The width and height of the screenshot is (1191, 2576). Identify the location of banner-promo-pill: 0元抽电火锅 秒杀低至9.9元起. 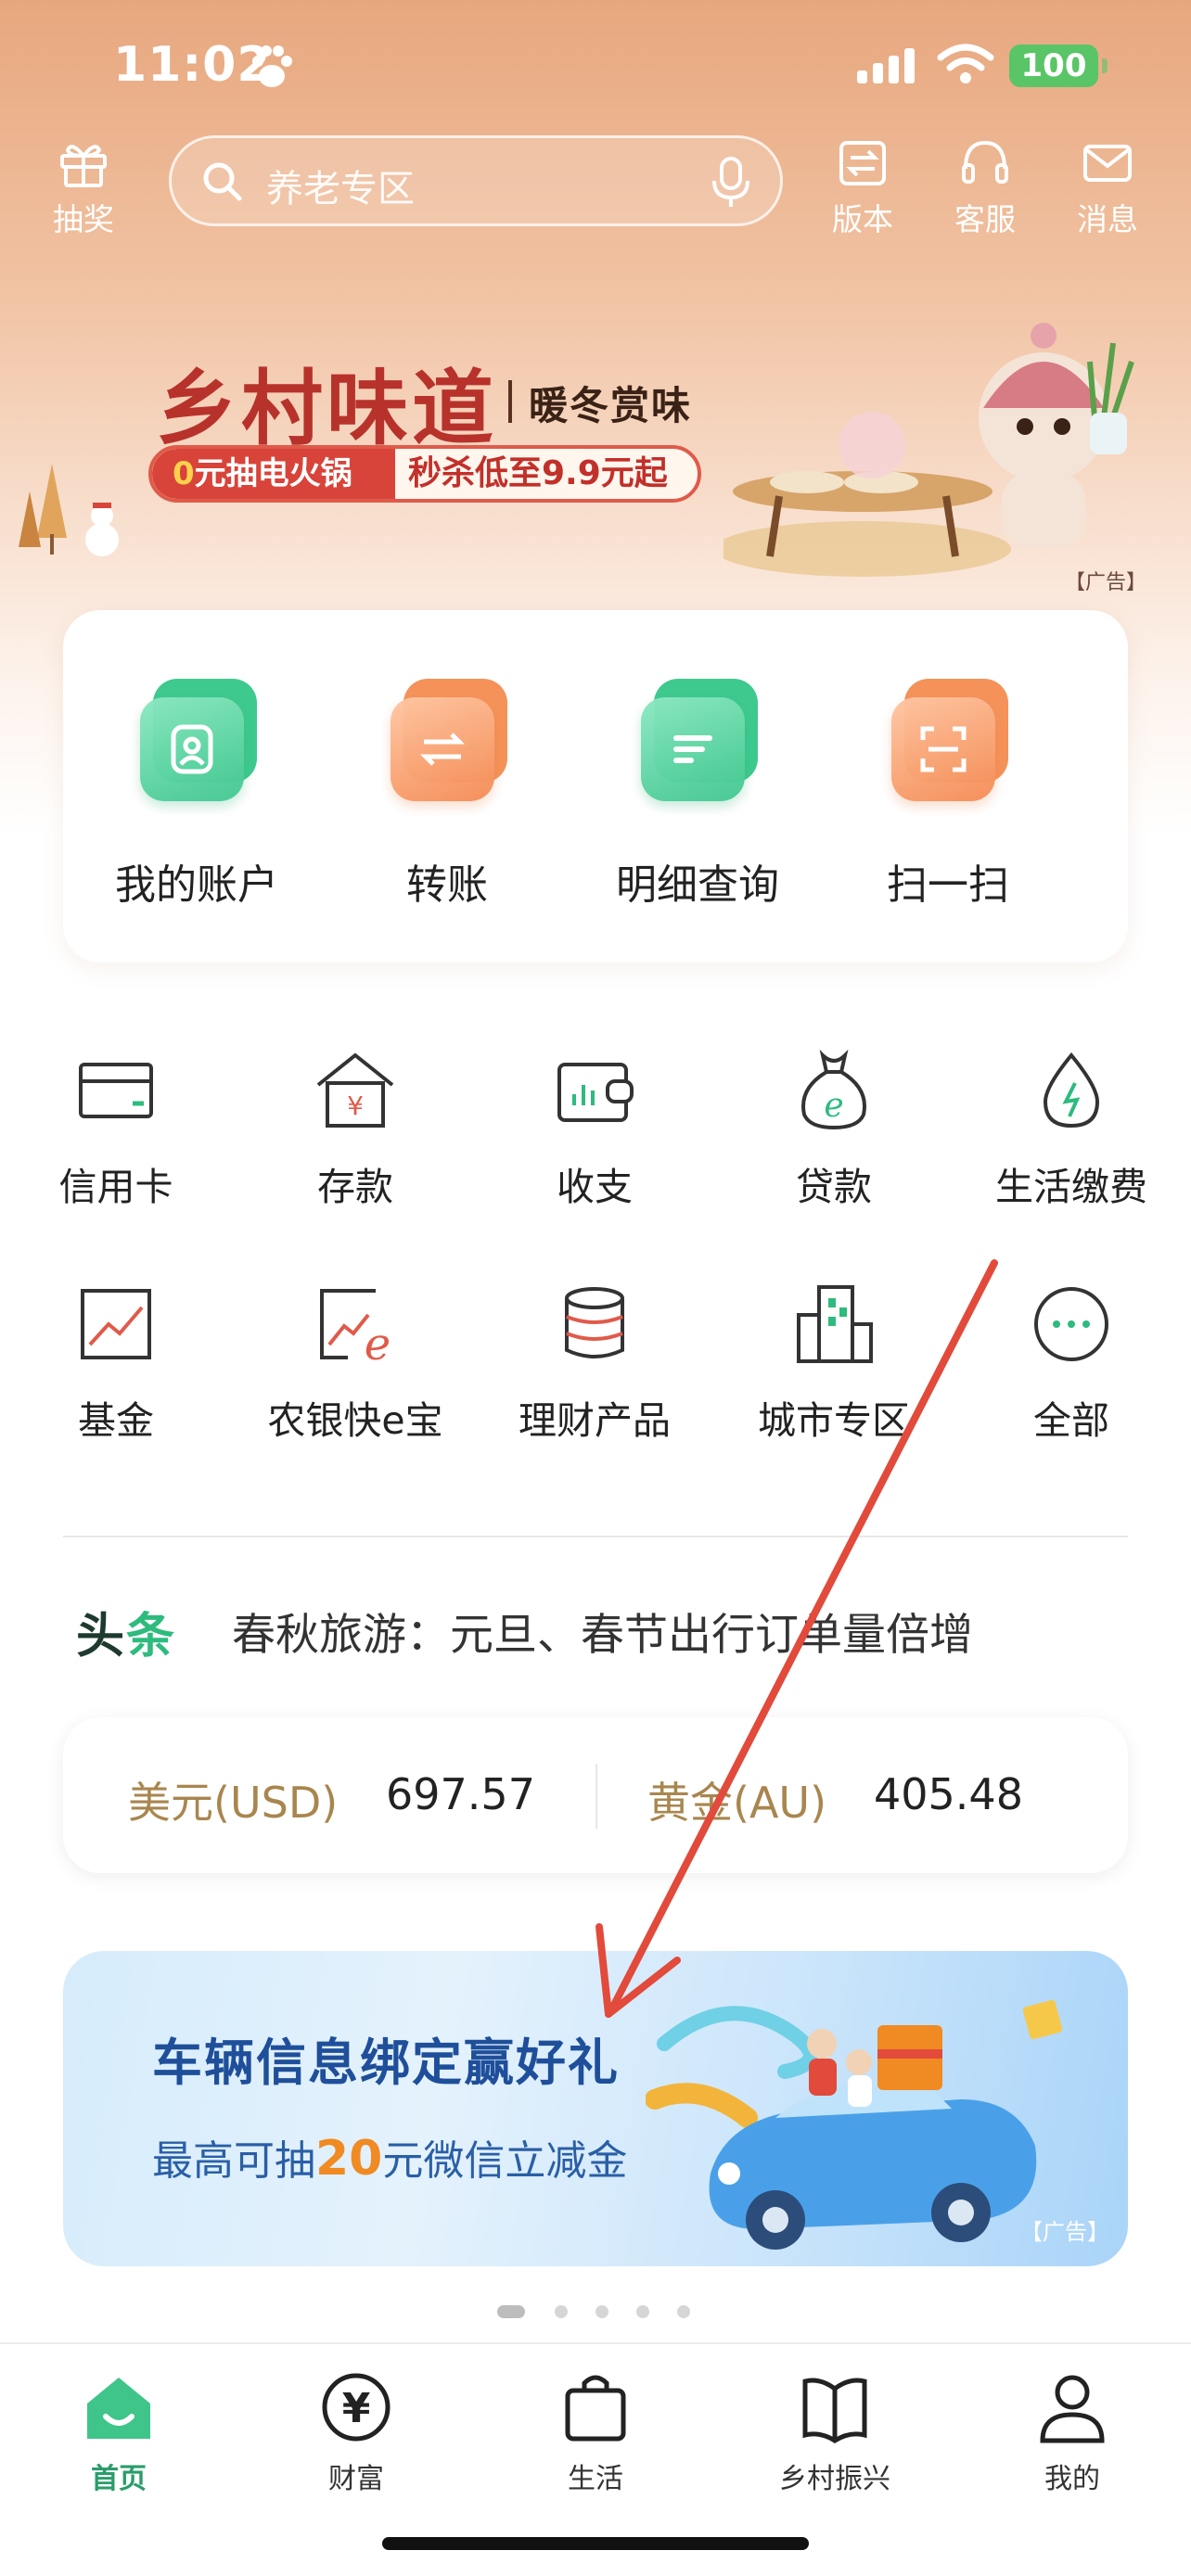
(424, 474).